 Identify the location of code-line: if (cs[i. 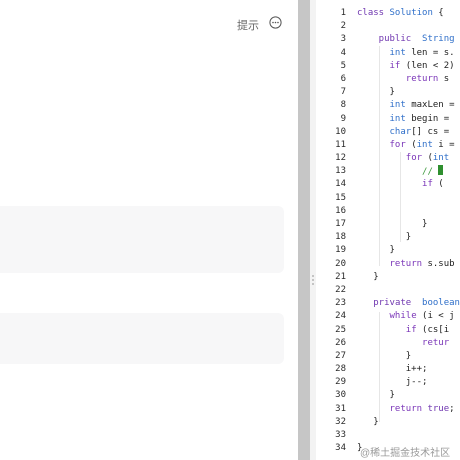
(408, 330).